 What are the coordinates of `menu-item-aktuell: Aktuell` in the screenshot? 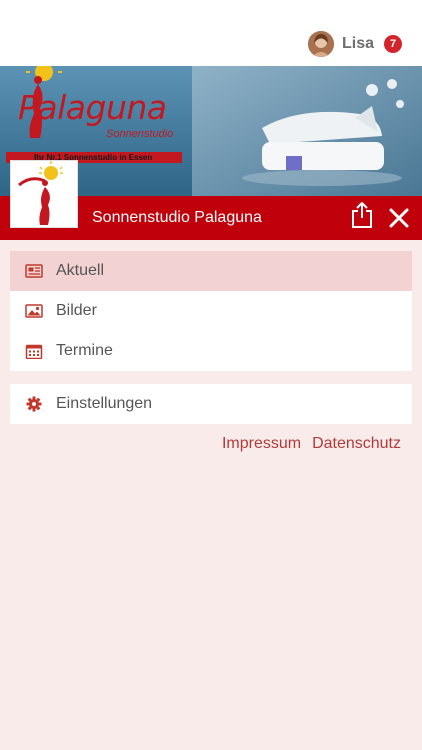 It's located at (211, 271).